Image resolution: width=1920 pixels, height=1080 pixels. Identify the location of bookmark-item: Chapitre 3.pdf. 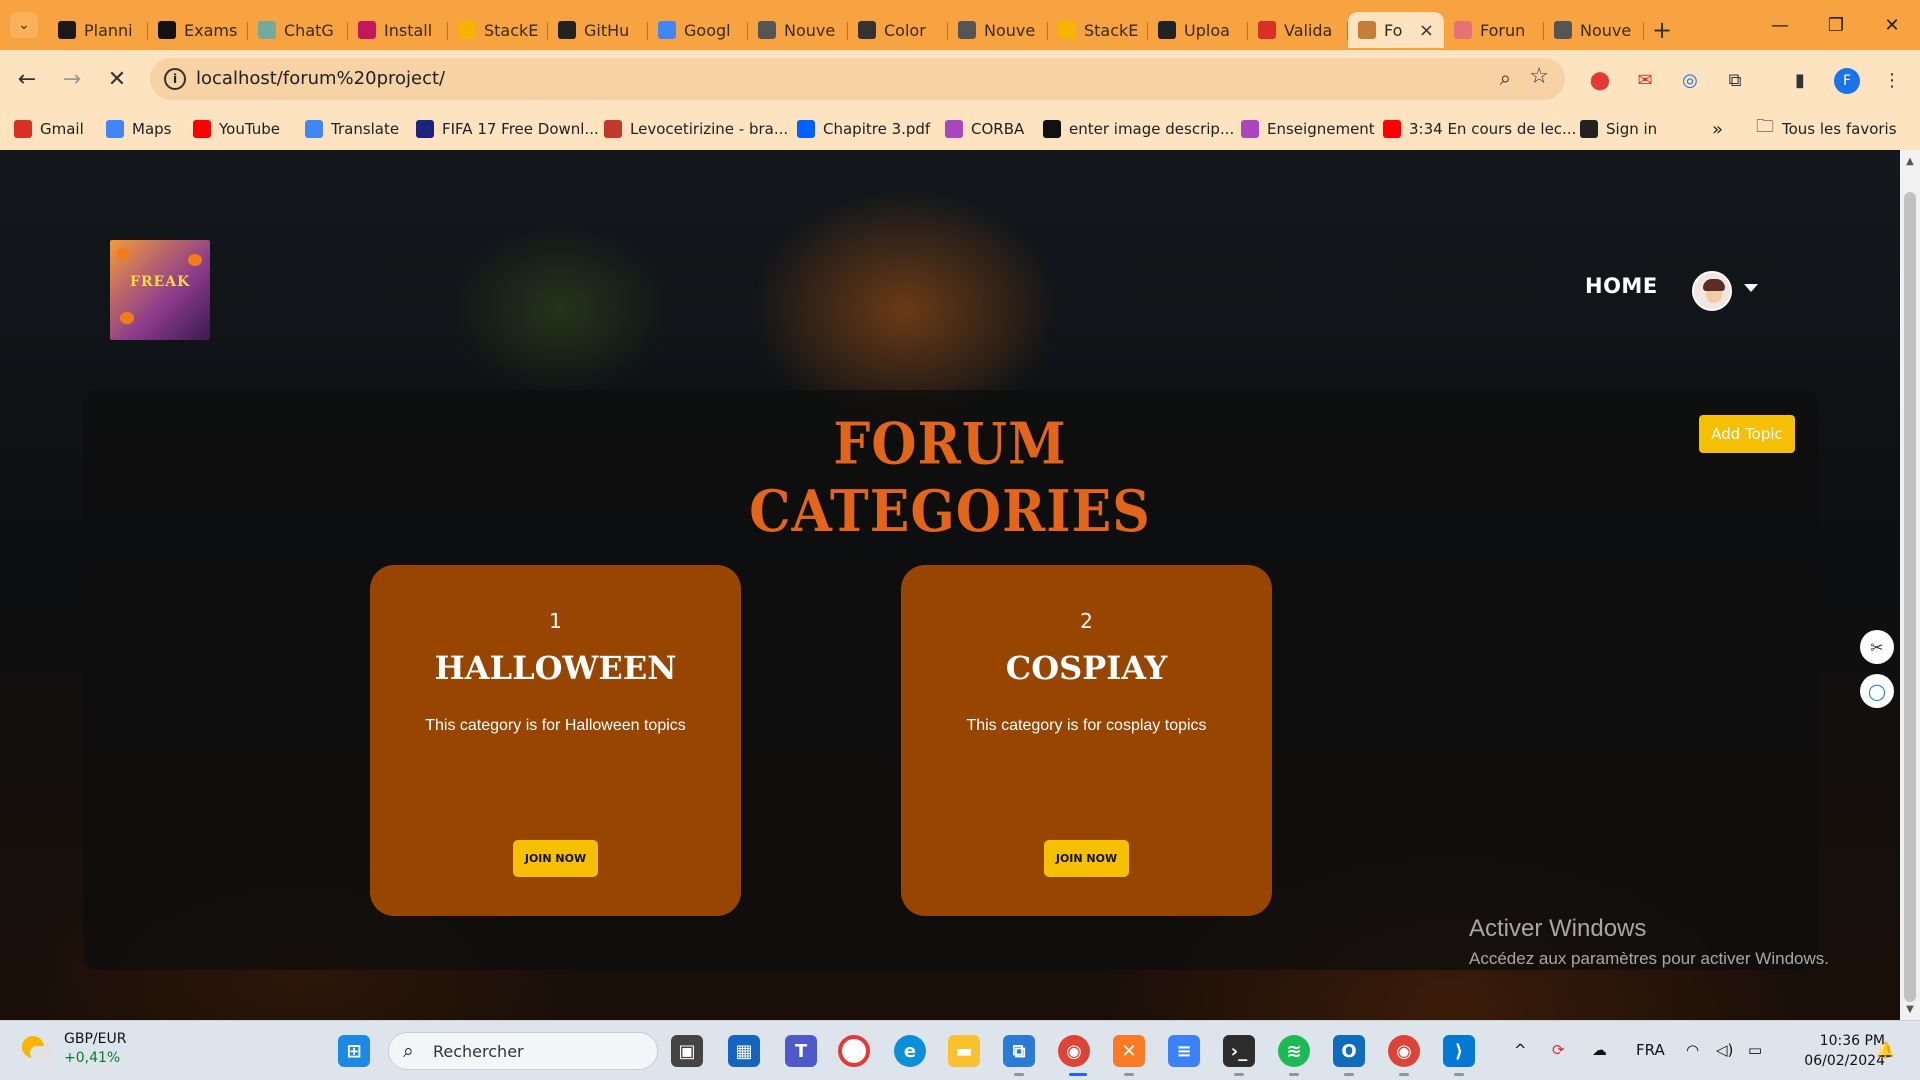
(863, 129).